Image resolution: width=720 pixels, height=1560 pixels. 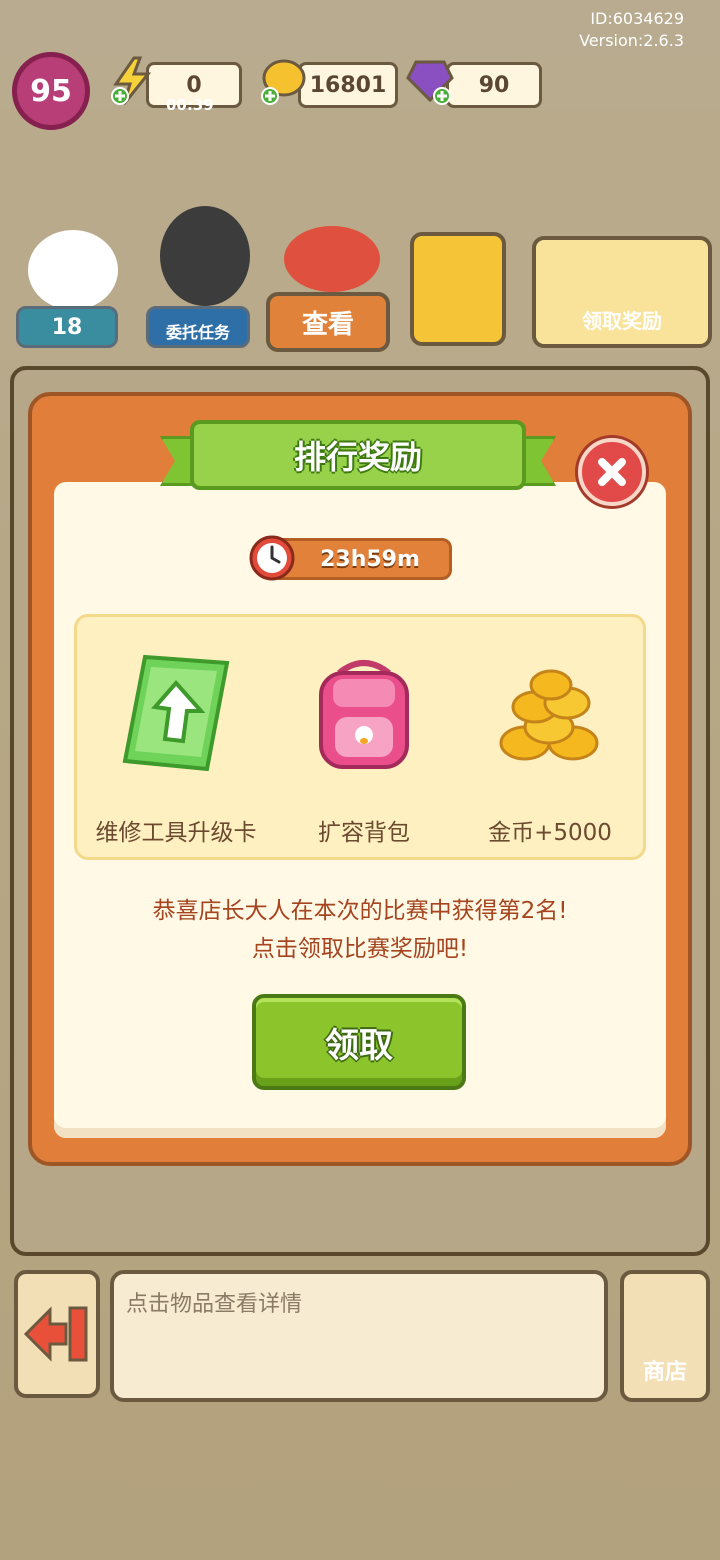 I want to click on reward-item: 维修工具升级卡, so click(x=176, y=740).